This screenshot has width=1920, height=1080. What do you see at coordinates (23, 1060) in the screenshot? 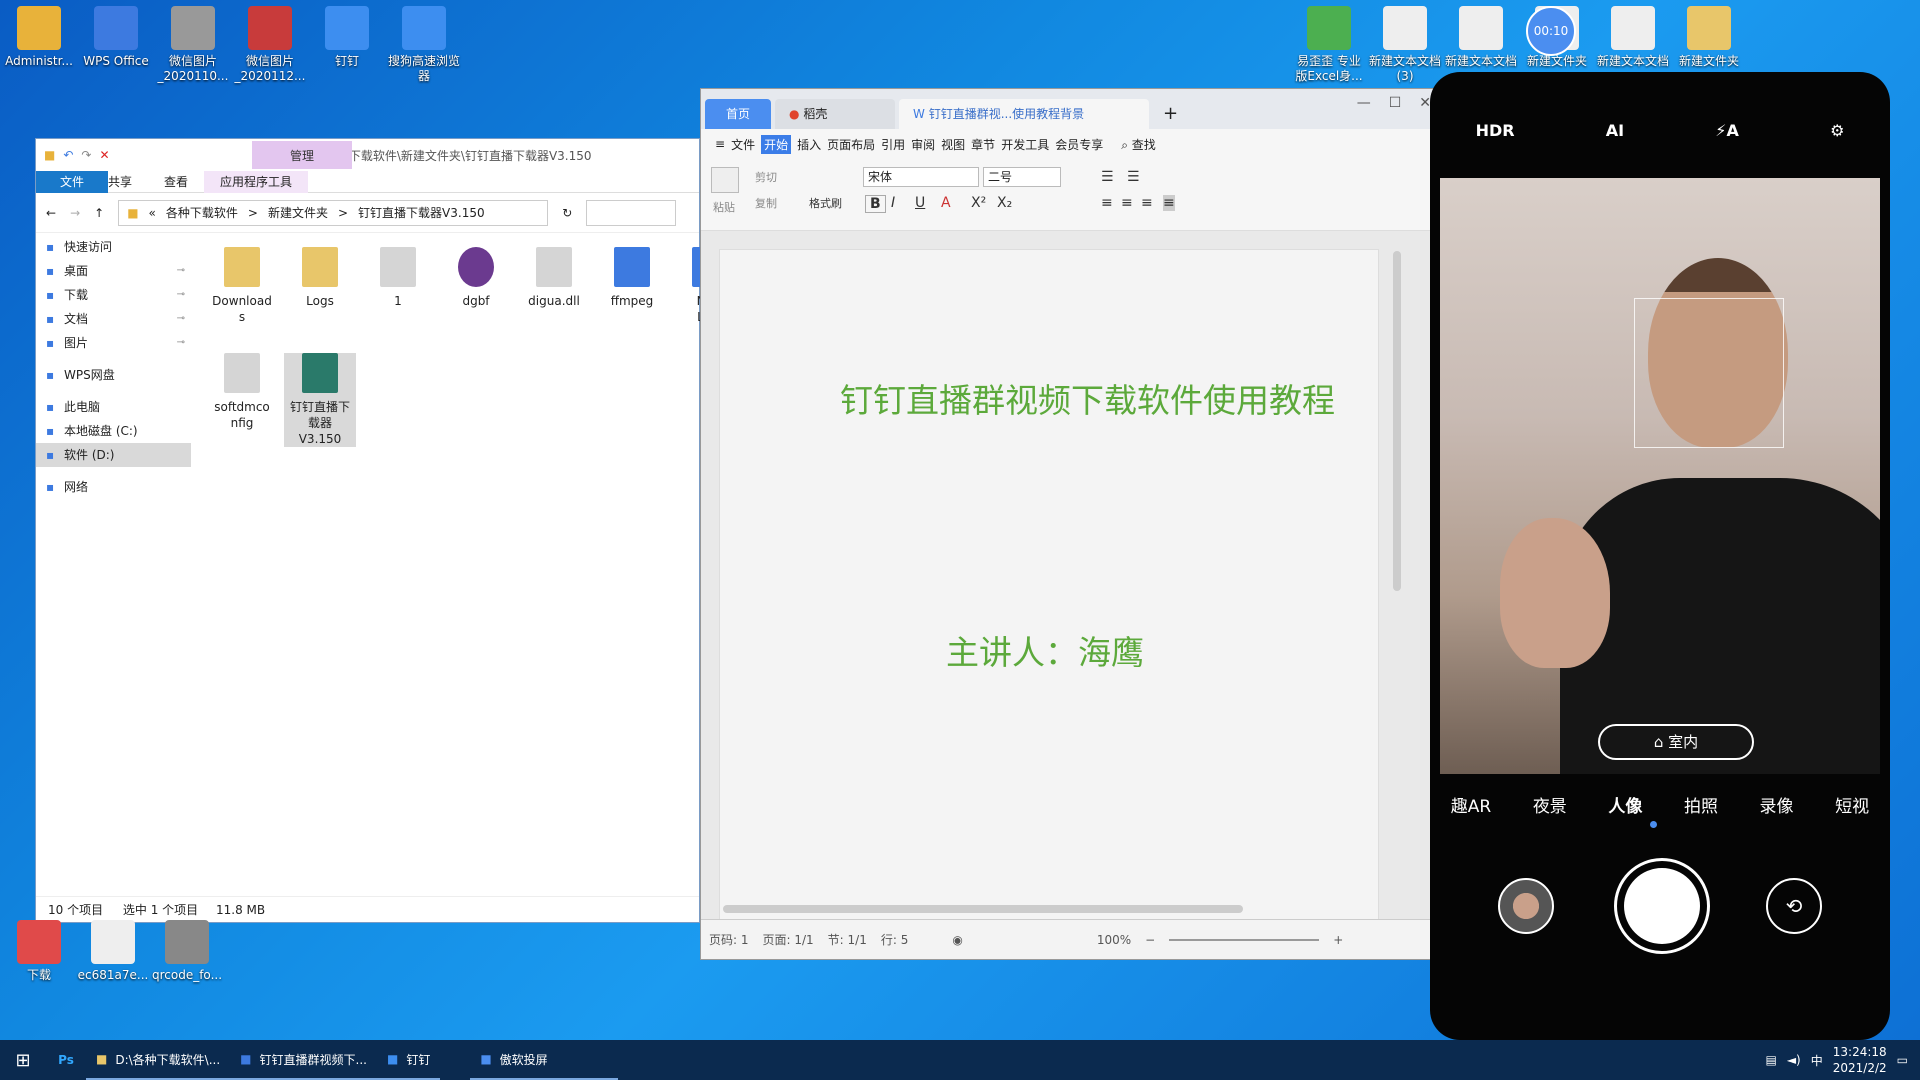
I see `start-icon: ⊞` at bounding box center [23, 1060].